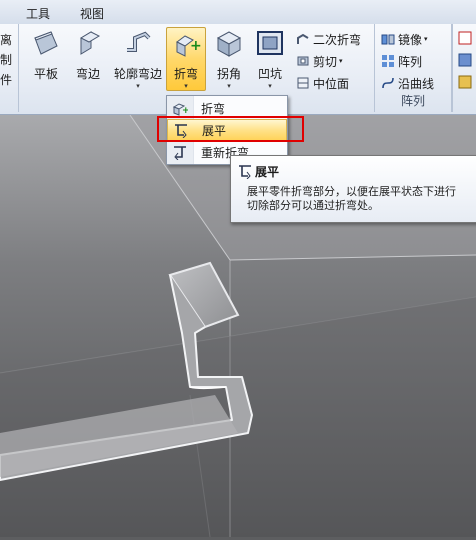 This screenshot has width=476, height=540. What do you see at coordinates (6, 80) in the screenshot?
I see `left-cut-label: 件` at bounding box center [6, 80].